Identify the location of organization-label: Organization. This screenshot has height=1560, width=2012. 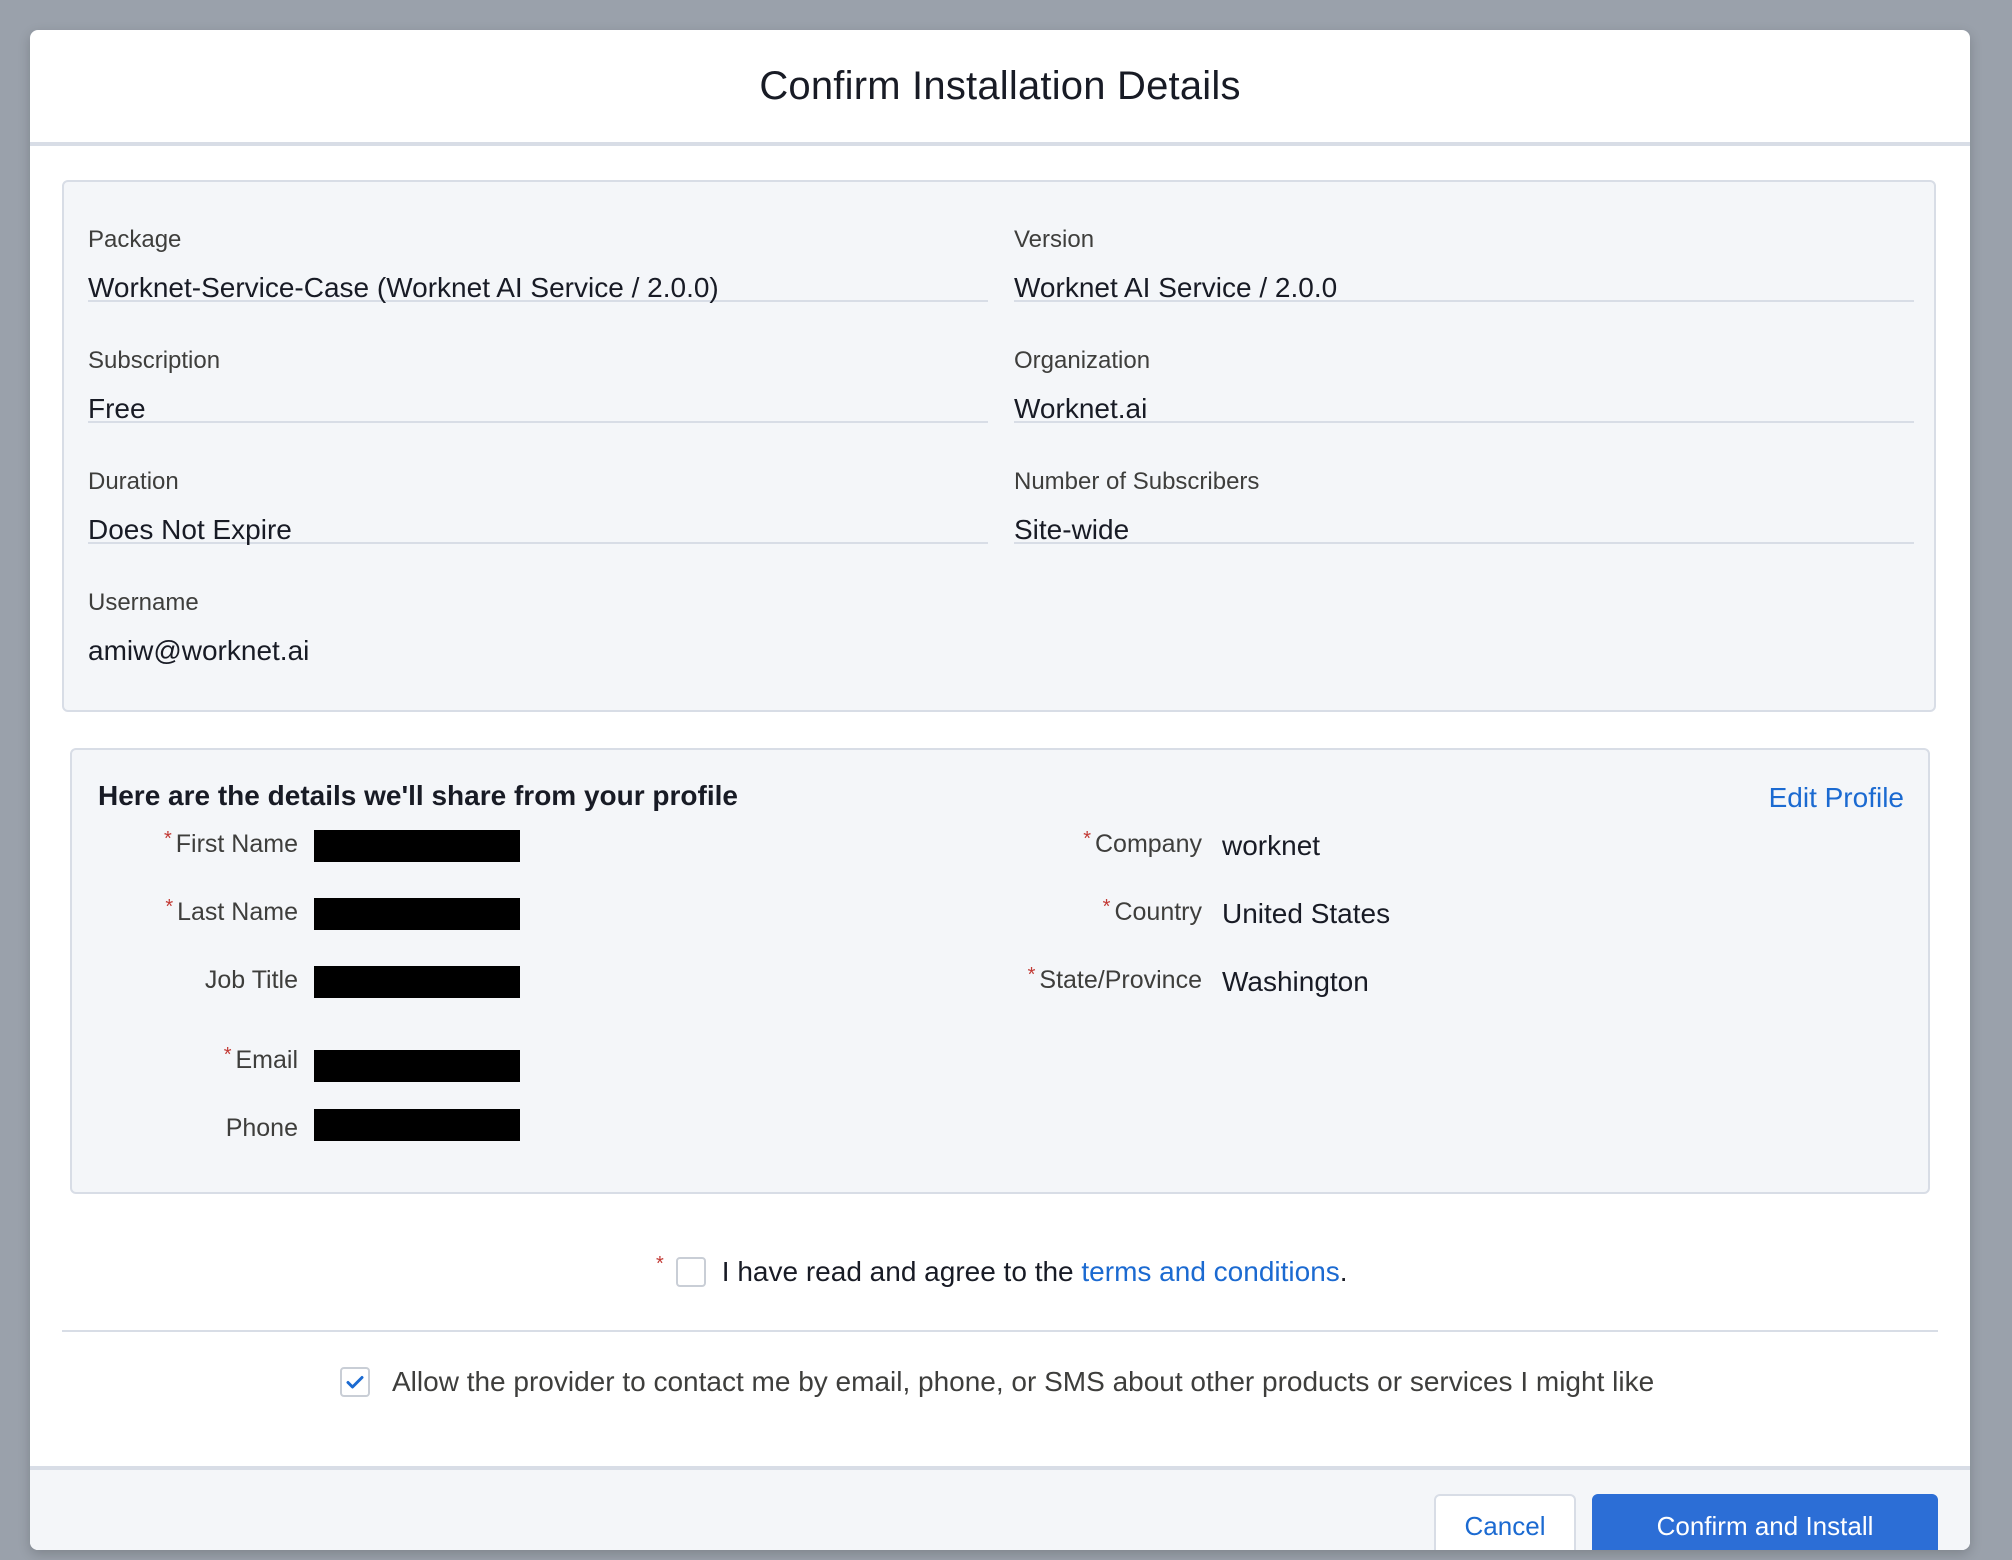
(1082, 360).